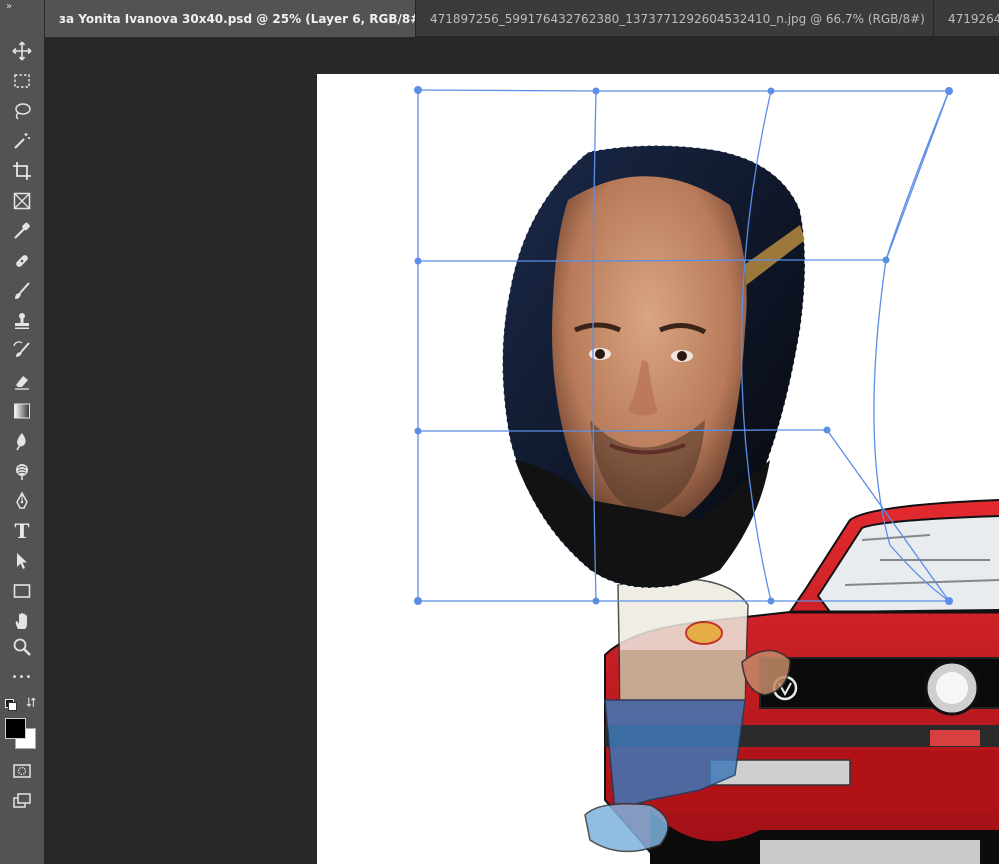  I want to click on eraser-button, so click(22, 381).